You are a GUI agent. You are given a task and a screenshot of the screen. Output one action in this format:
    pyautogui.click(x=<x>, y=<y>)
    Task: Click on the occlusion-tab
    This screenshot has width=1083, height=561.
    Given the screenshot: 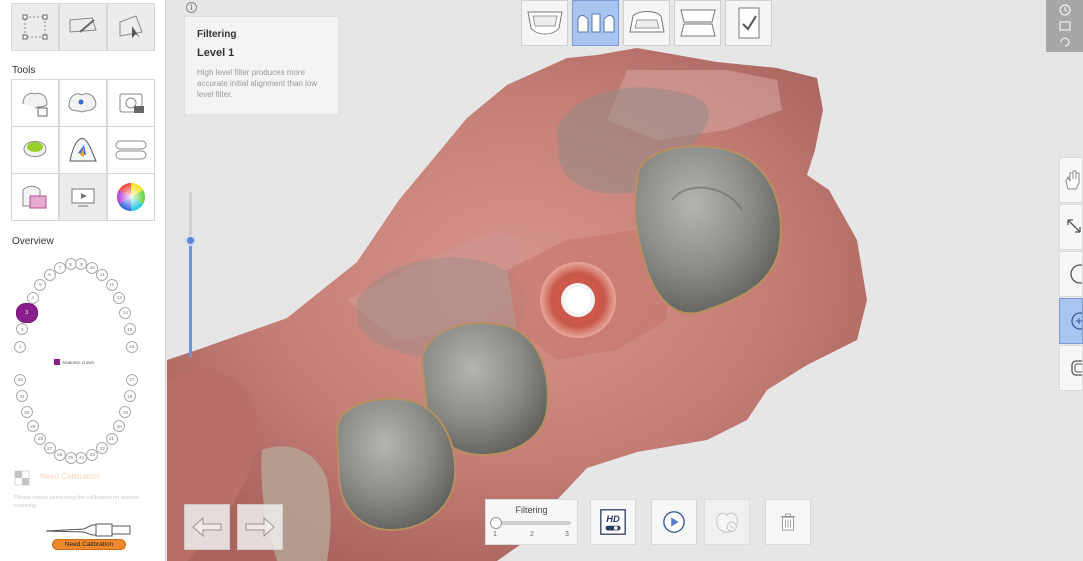 What is the action you would take?
    pyautogui.click(x=697, y=23)
    